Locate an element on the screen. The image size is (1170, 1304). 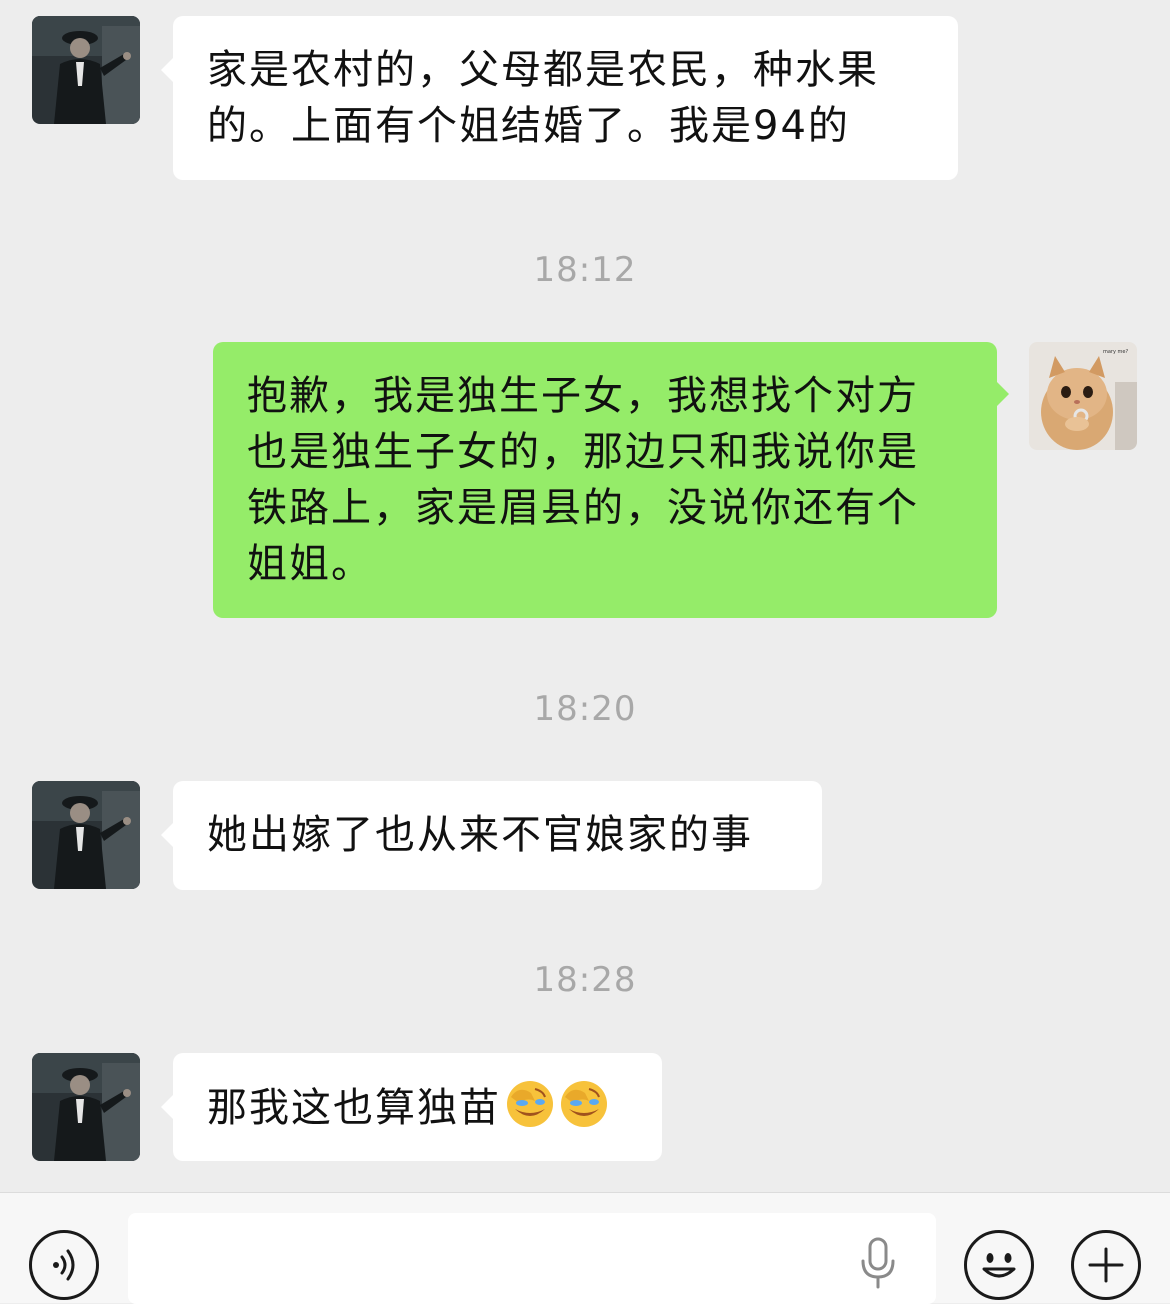
message-text-line: 那我这也算独苗 is located at coordinates (354, 1108).